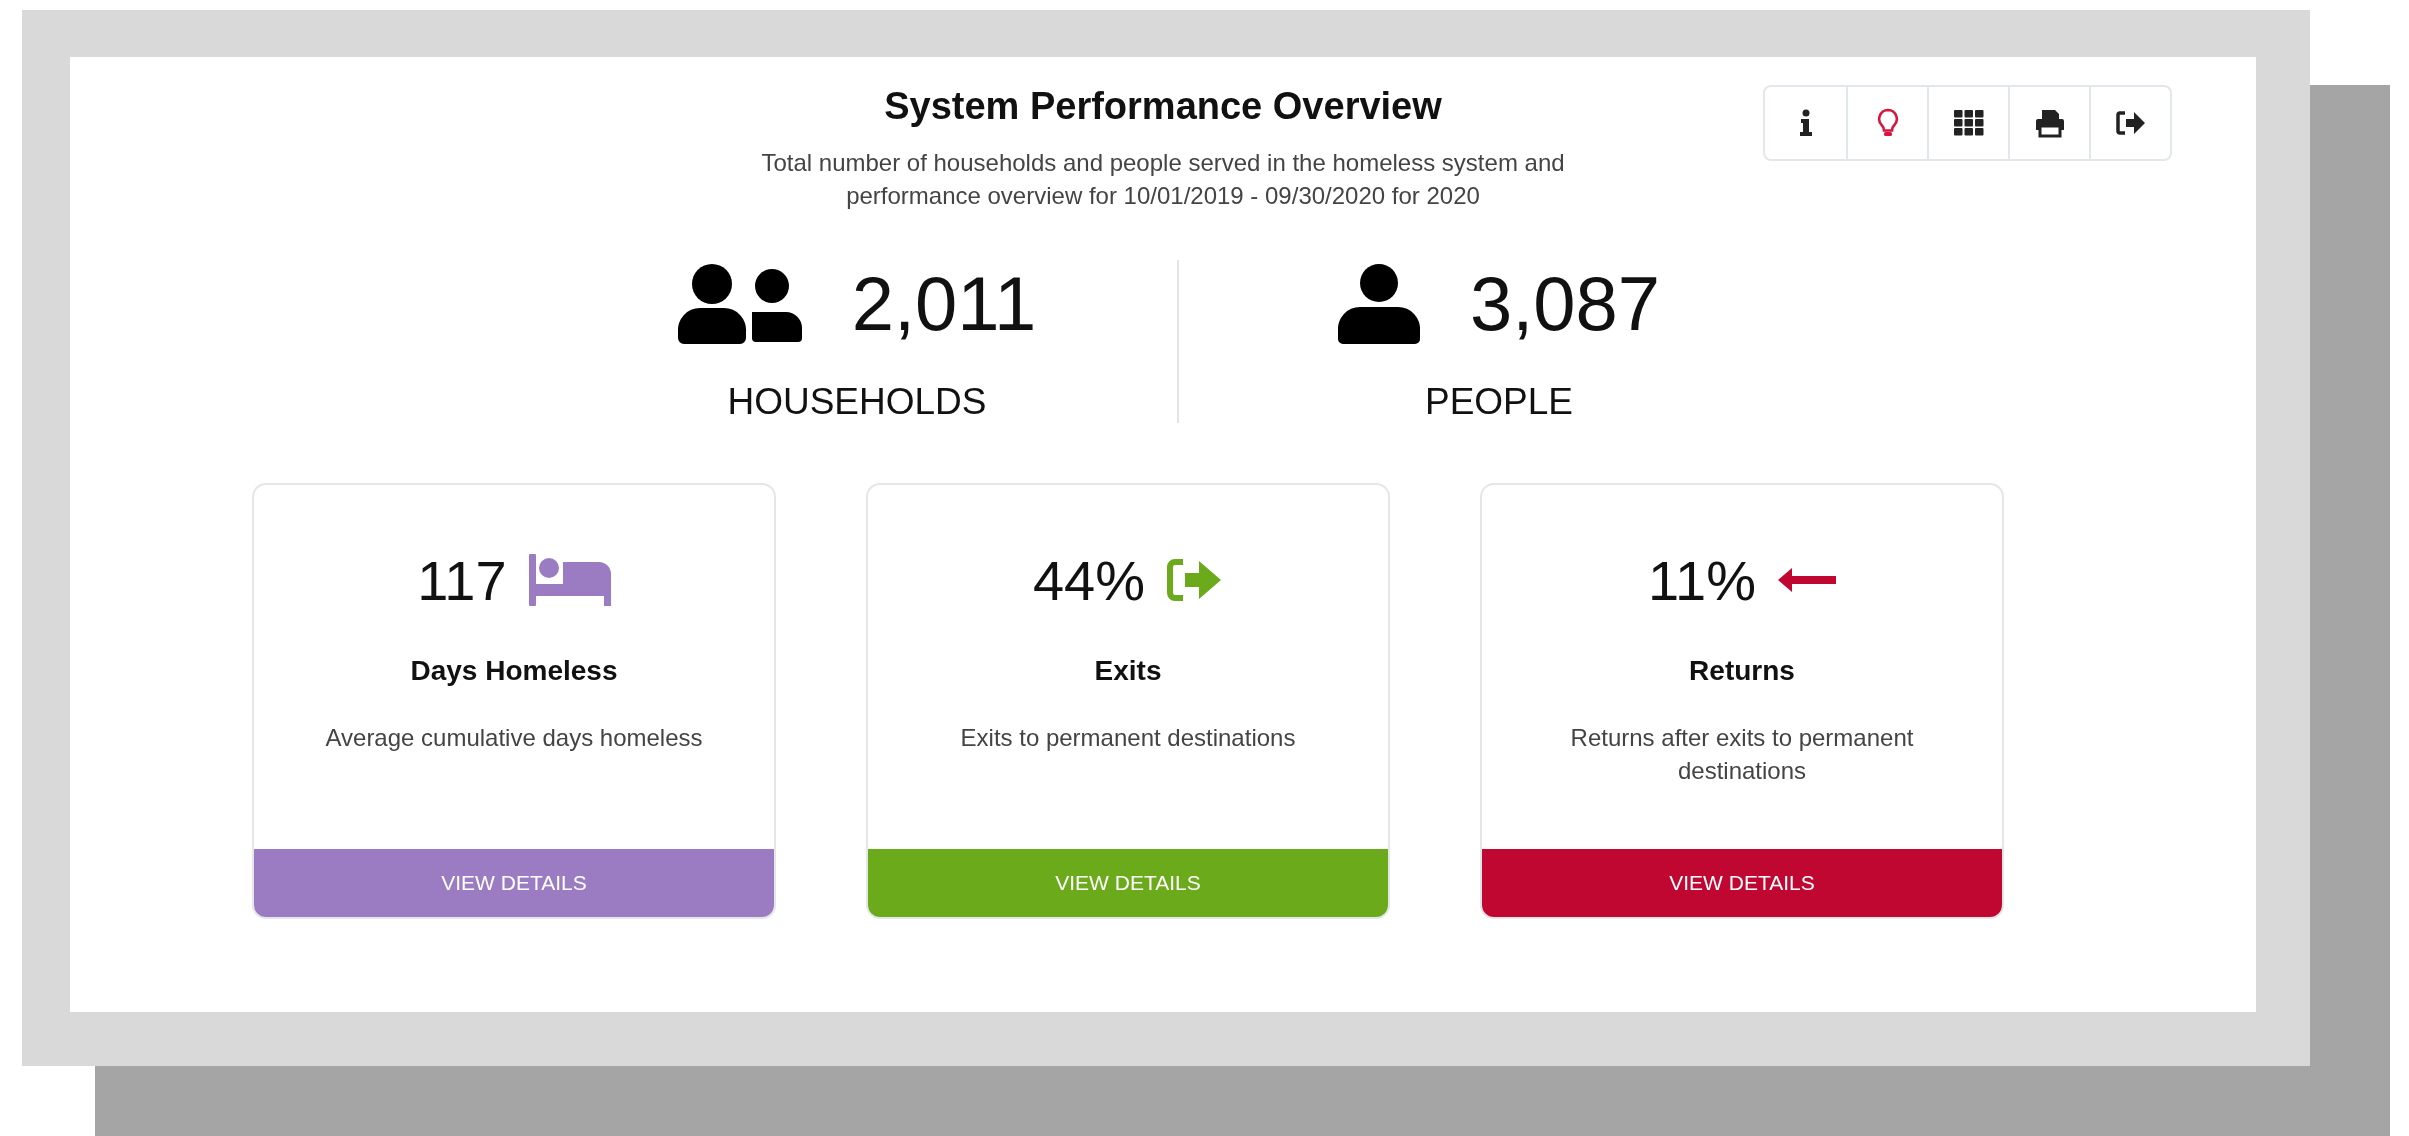 This screenshot has height=1136, width=2409. What do you see at coordinates (857, 402) in the screenshot?
I see `total-label: HOUSEHOLDS` at bounding box center [857, 402].